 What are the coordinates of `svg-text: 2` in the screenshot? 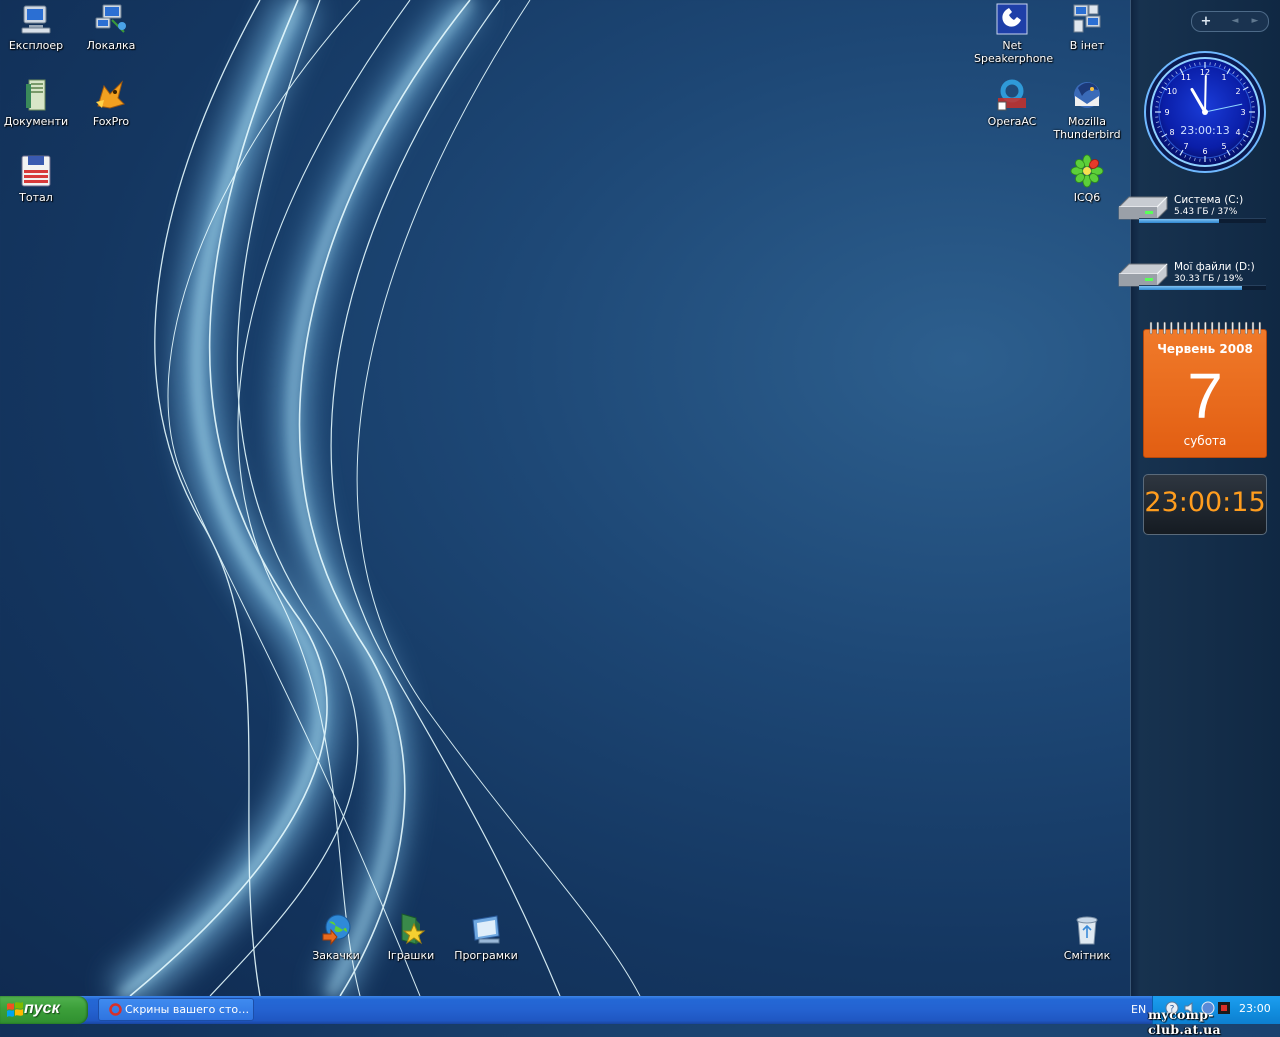 It's located at (1237, 91).